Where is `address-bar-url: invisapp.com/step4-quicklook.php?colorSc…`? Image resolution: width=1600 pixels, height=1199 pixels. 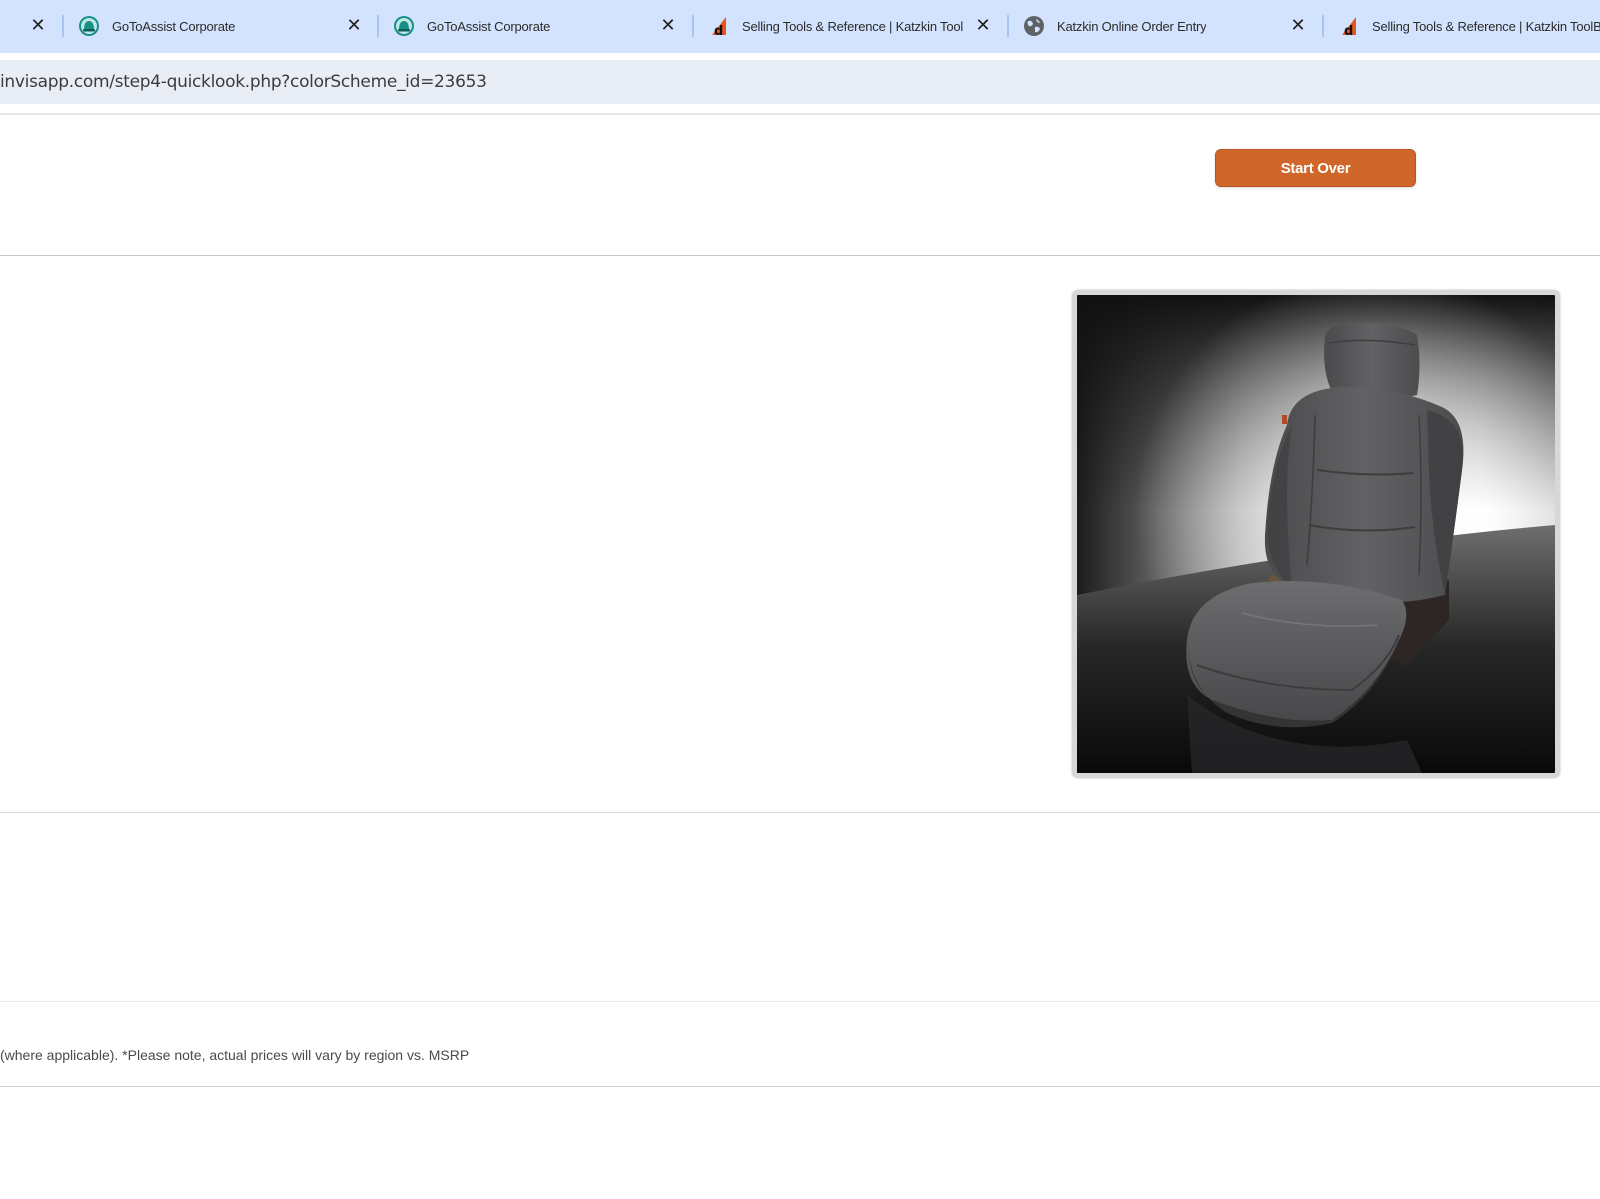
address-bar-url: invisapp.com/step4-quicklook.php?colorSc… is located at coordinates (243, 82).